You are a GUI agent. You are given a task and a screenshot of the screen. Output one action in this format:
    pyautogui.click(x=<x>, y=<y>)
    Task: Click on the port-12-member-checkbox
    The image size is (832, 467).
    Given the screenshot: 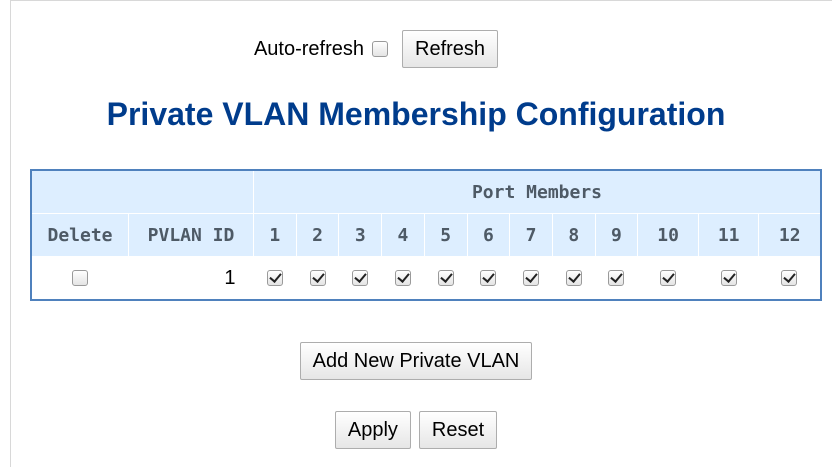 What is the action you would take?
    pyautogui.click(x=789, y=278)
    